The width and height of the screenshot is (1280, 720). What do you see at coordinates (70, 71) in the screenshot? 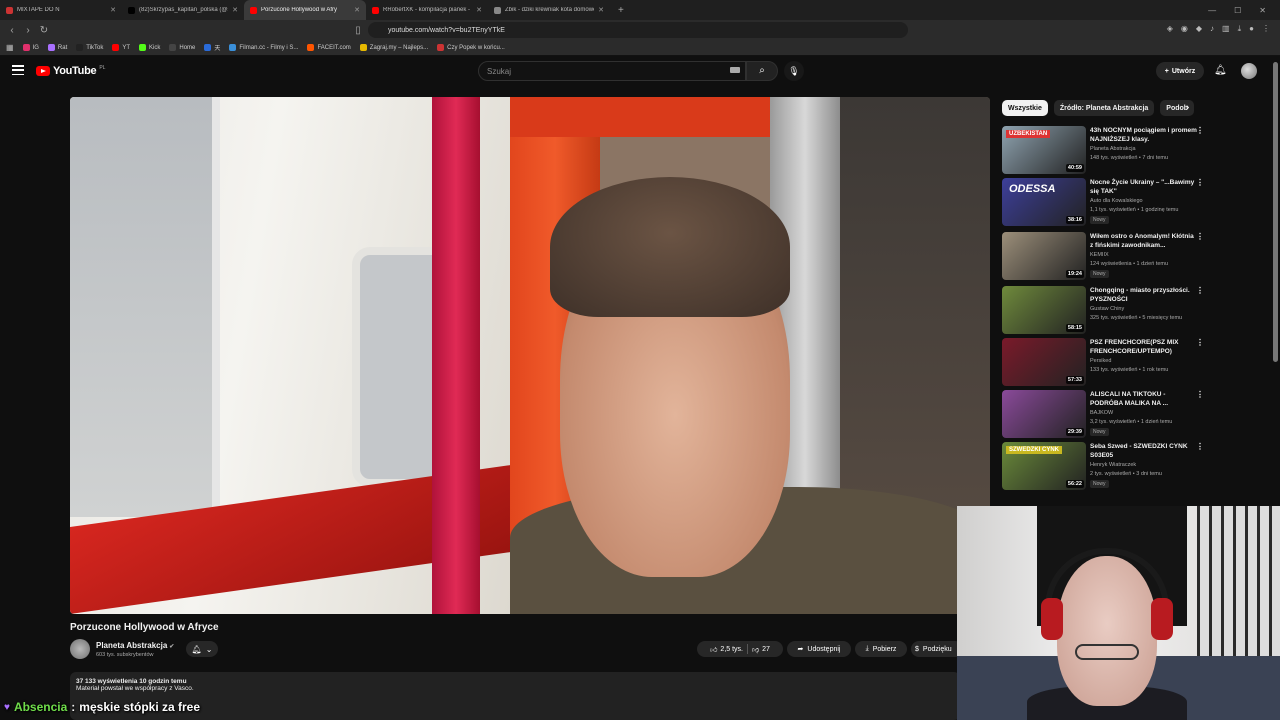
I see `youtube-logo: YouTube PL` at bounding box center [70, 71].